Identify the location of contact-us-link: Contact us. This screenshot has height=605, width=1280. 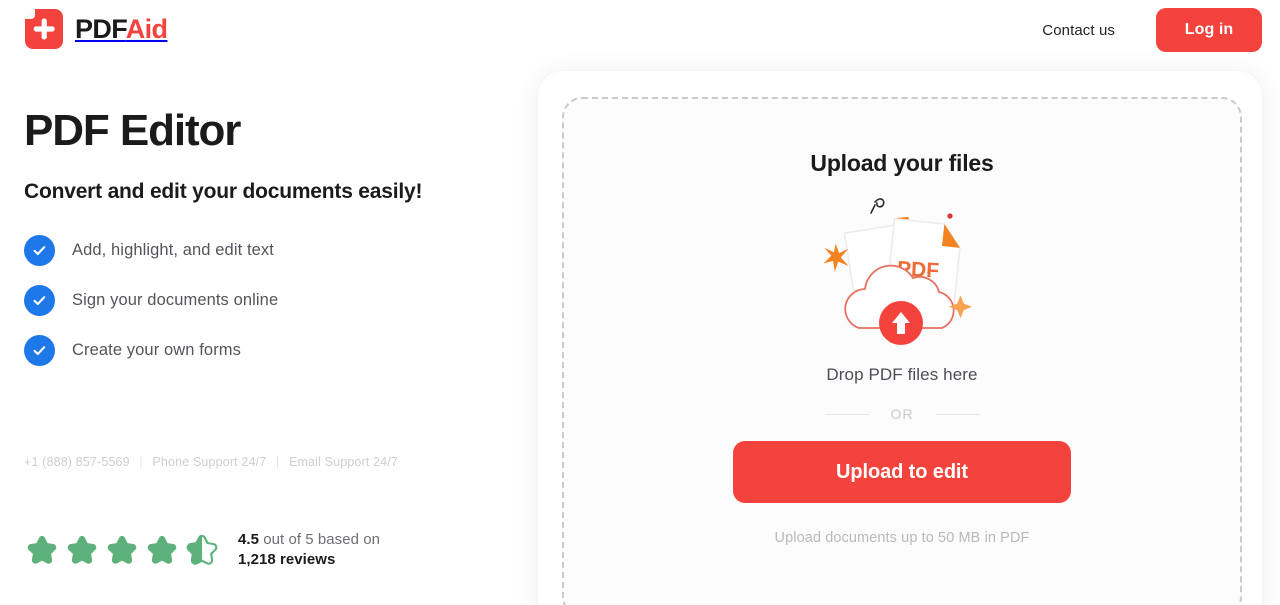
(1078, 30).